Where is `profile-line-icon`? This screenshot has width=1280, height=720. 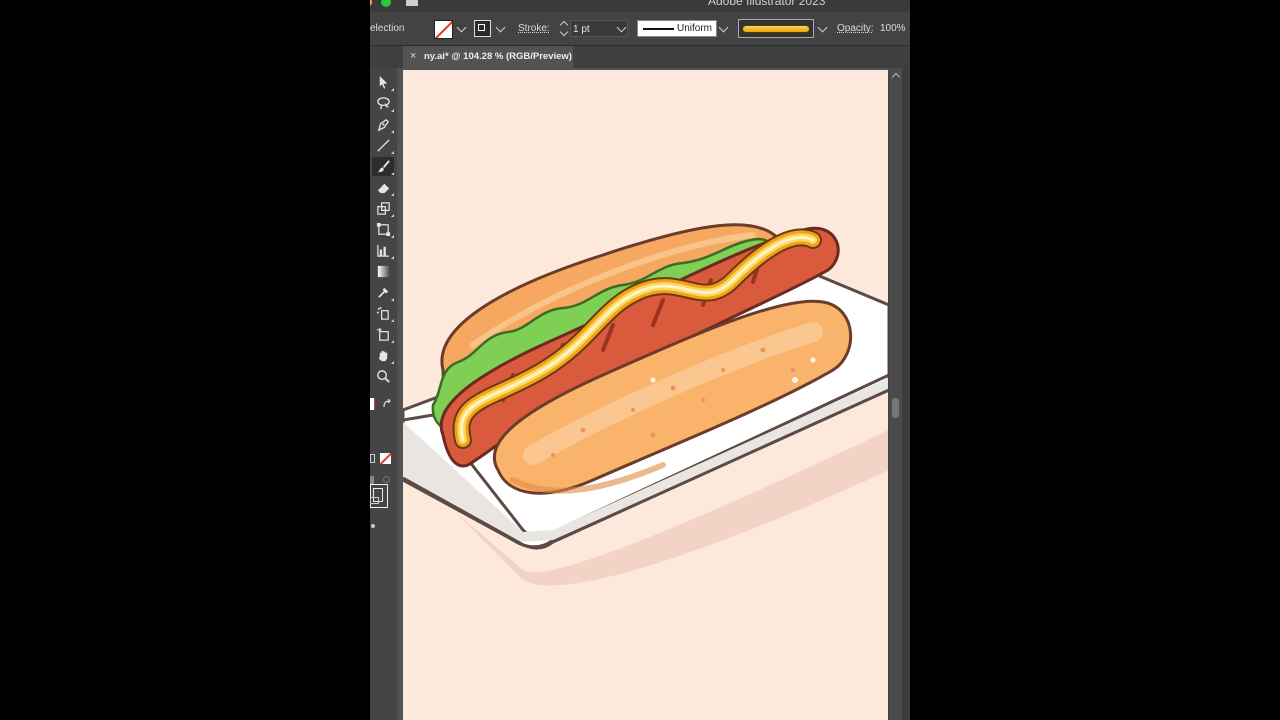 profile-line-icon is located at coordinates (658, 29).